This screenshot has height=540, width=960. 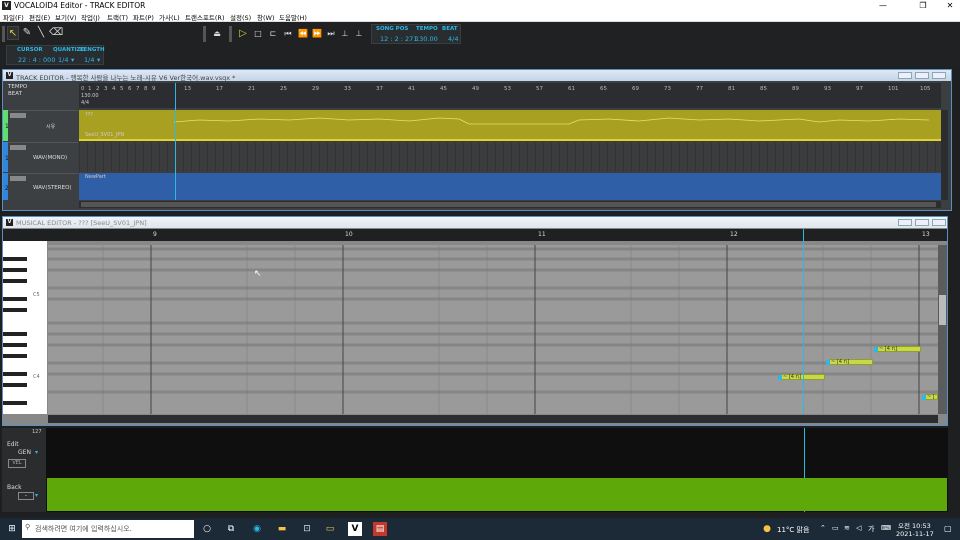 I want to click on edit-select: GEN, so click(x=24, y=452).